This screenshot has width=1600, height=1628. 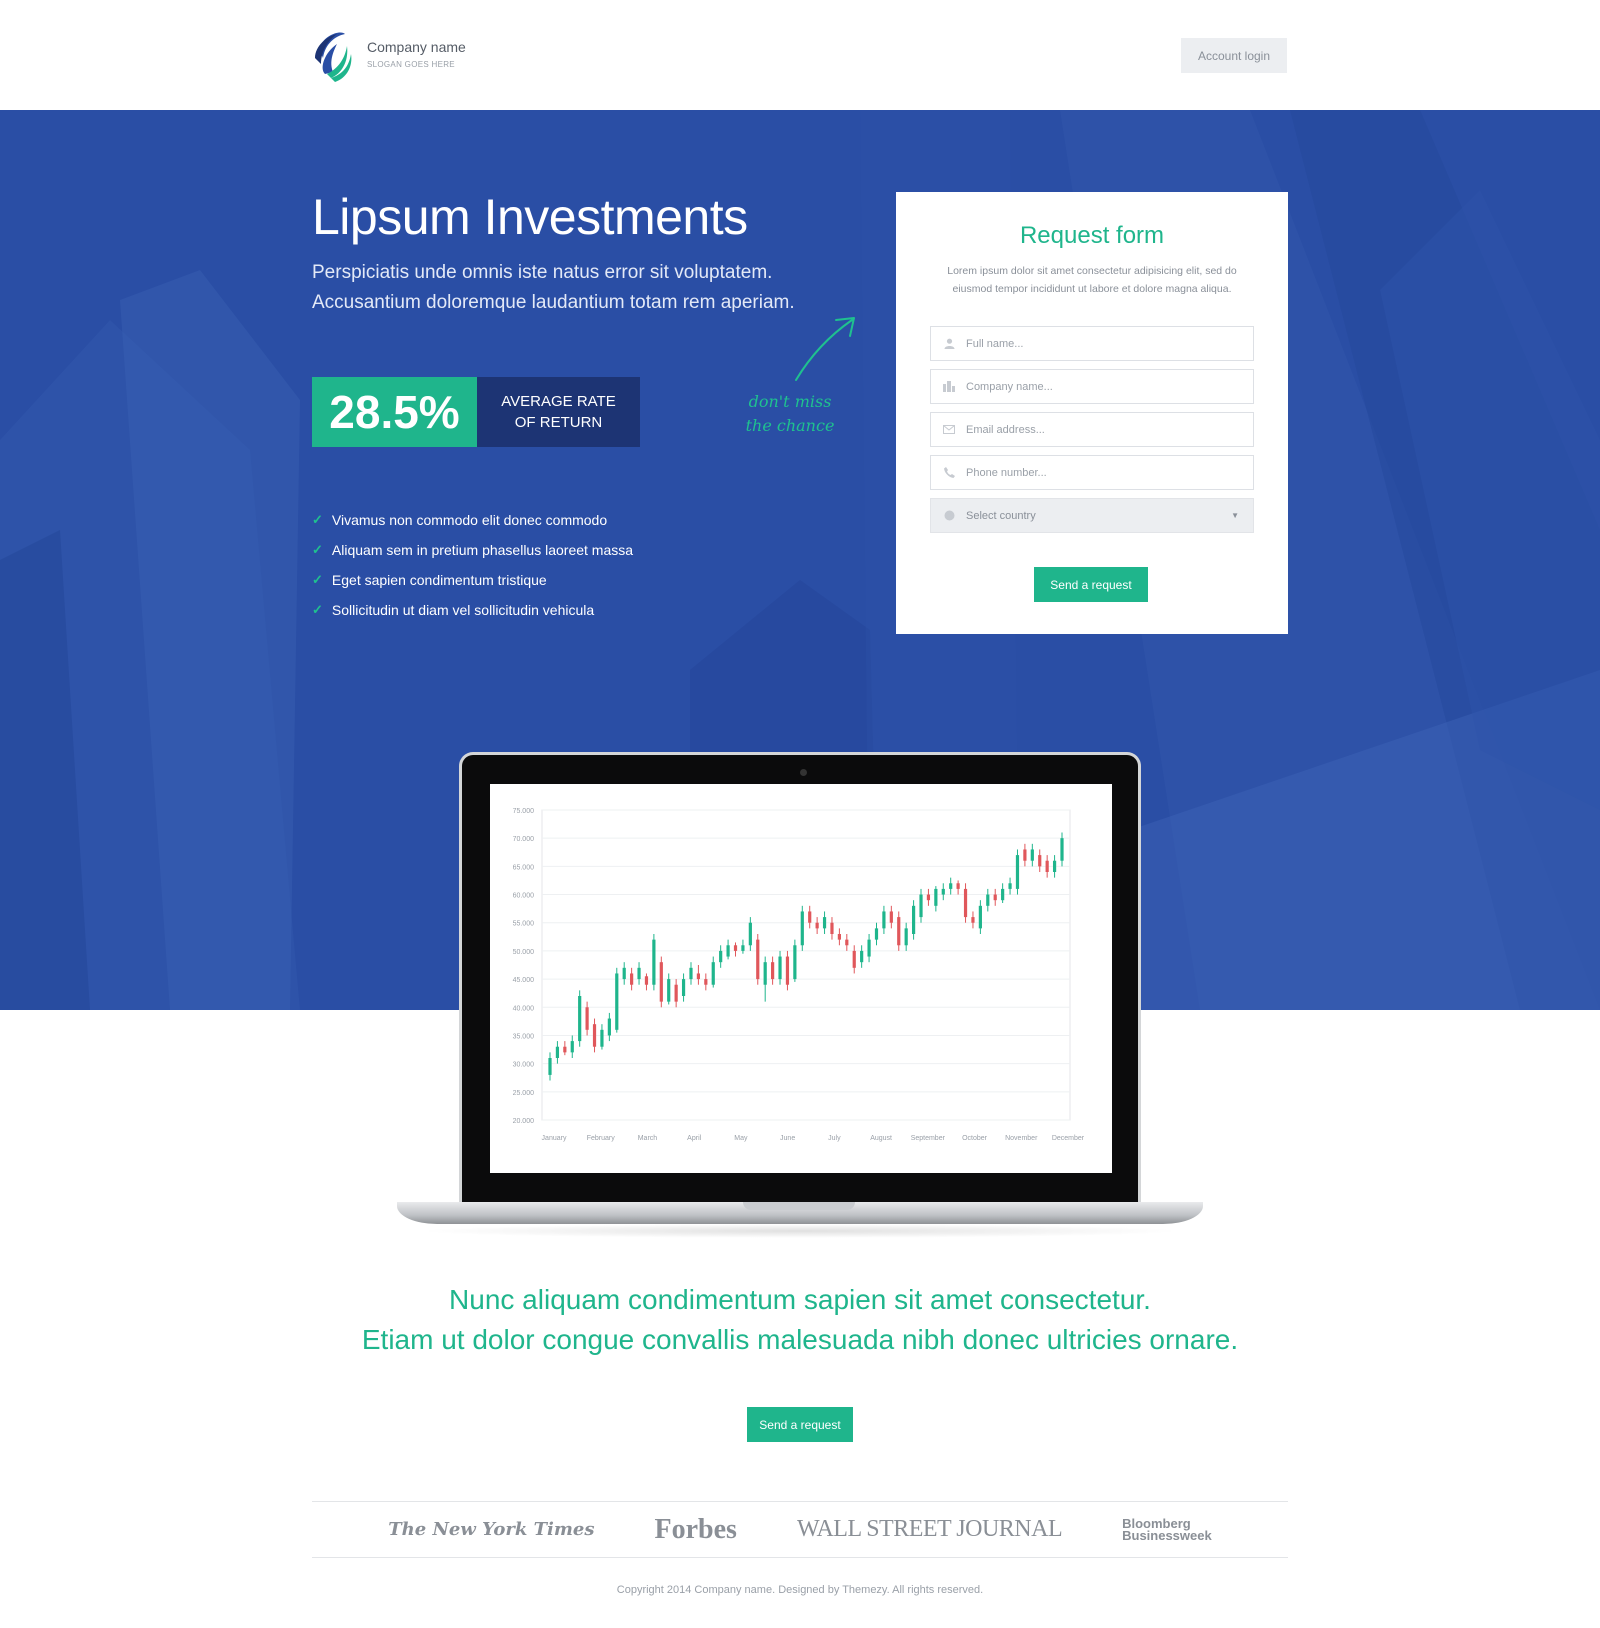 What do you see at coordinates (790, 425) in the screenshot?
I see `note-line2: the chance` at bounding box center [790, 425].